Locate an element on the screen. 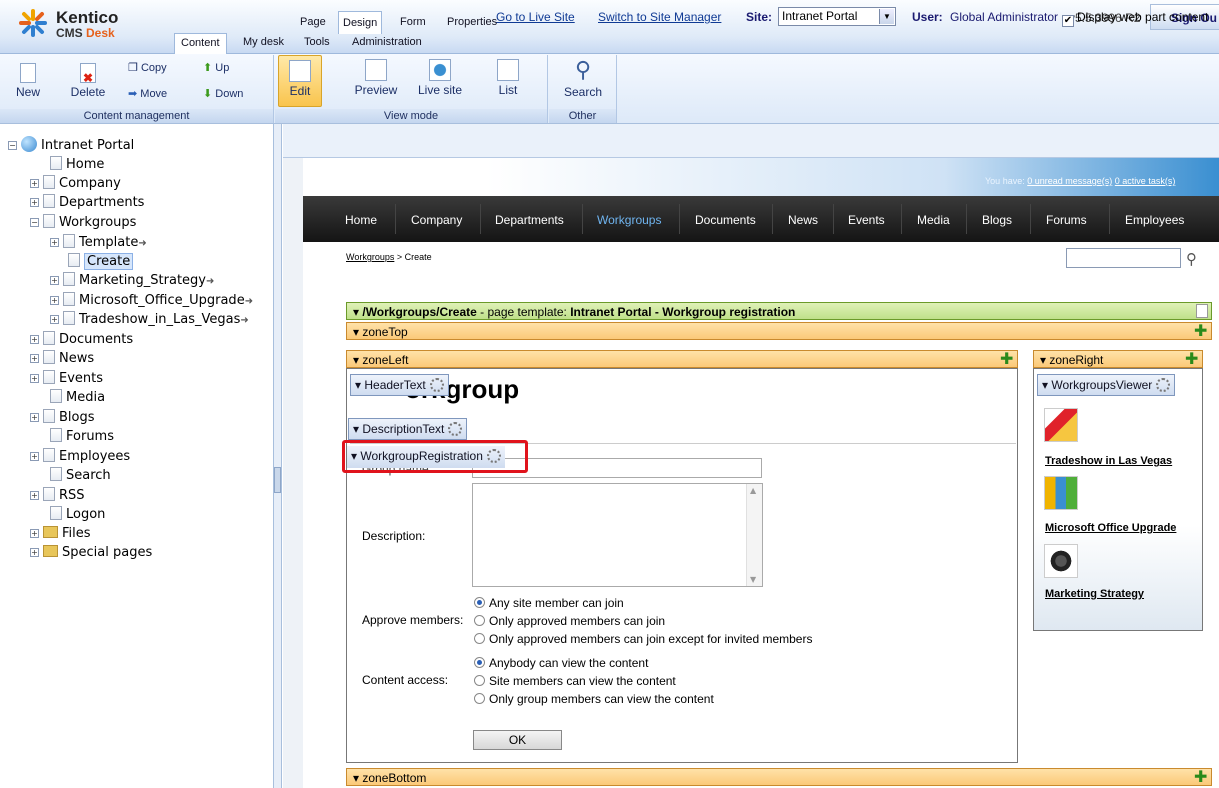 The width and height of the screenshot is (1219, 788). tree-item-logon: Logon is located at coordinates (77, 515).